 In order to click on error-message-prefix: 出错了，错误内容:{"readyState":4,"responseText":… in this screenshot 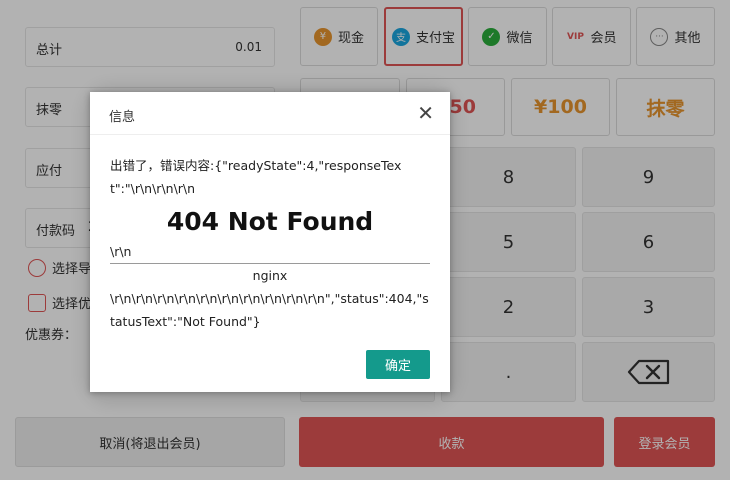, I will do `click(256, 177)`.